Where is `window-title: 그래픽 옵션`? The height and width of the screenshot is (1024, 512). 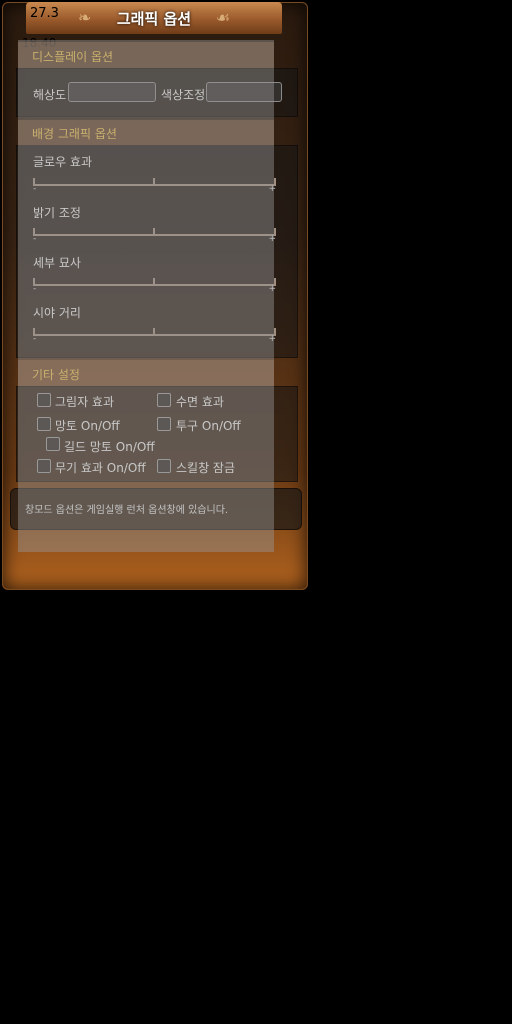 window-title: 그래픽 옵션 is located at coordinates (154, 19).